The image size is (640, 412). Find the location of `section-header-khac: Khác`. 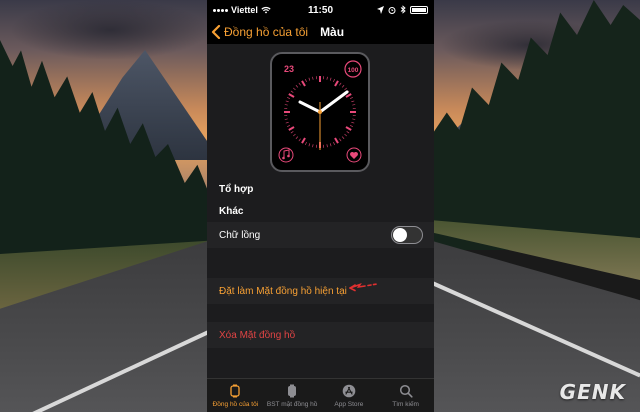

section-header-khac: Khác is located at coordinates (320, 211).